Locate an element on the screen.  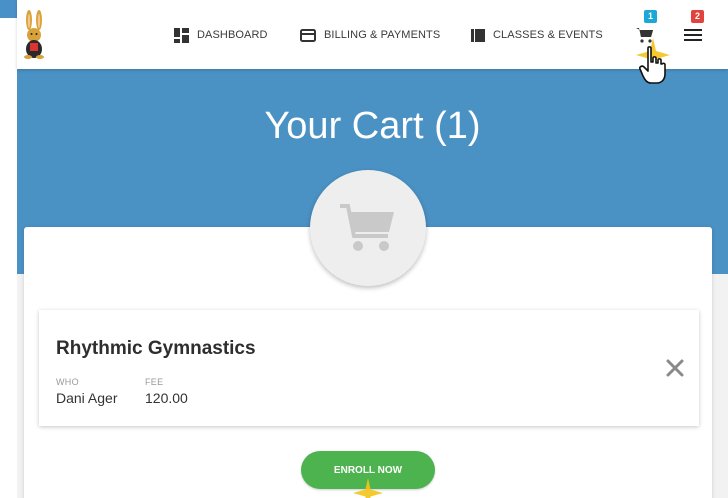
large-cart-icon is located at coordinates (367, 227).